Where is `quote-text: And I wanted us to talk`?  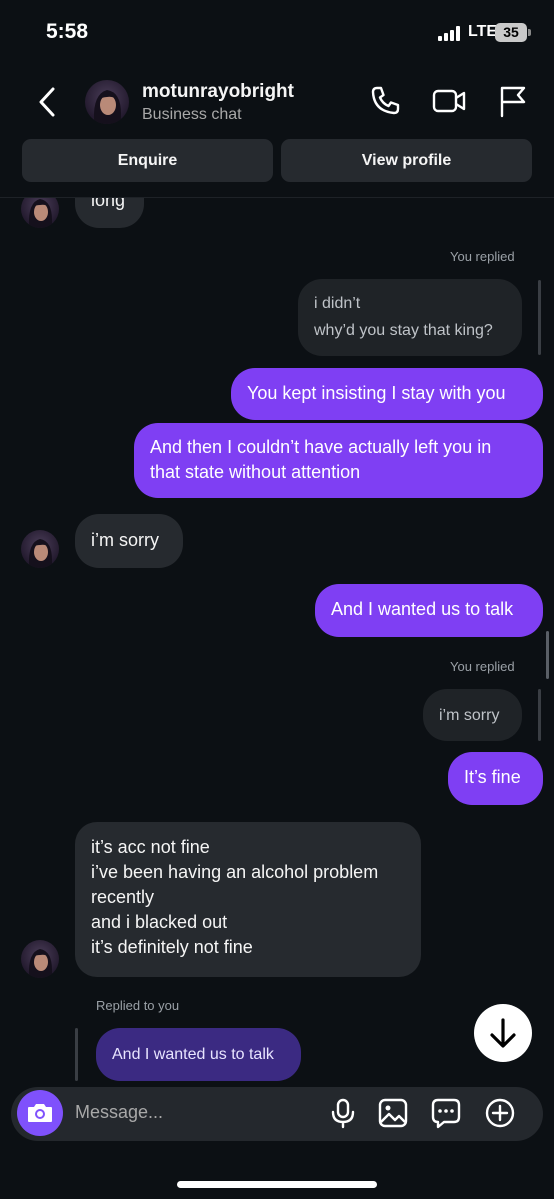 quote-text: And I wanted us to talk is located at coordinates (193, 1054).